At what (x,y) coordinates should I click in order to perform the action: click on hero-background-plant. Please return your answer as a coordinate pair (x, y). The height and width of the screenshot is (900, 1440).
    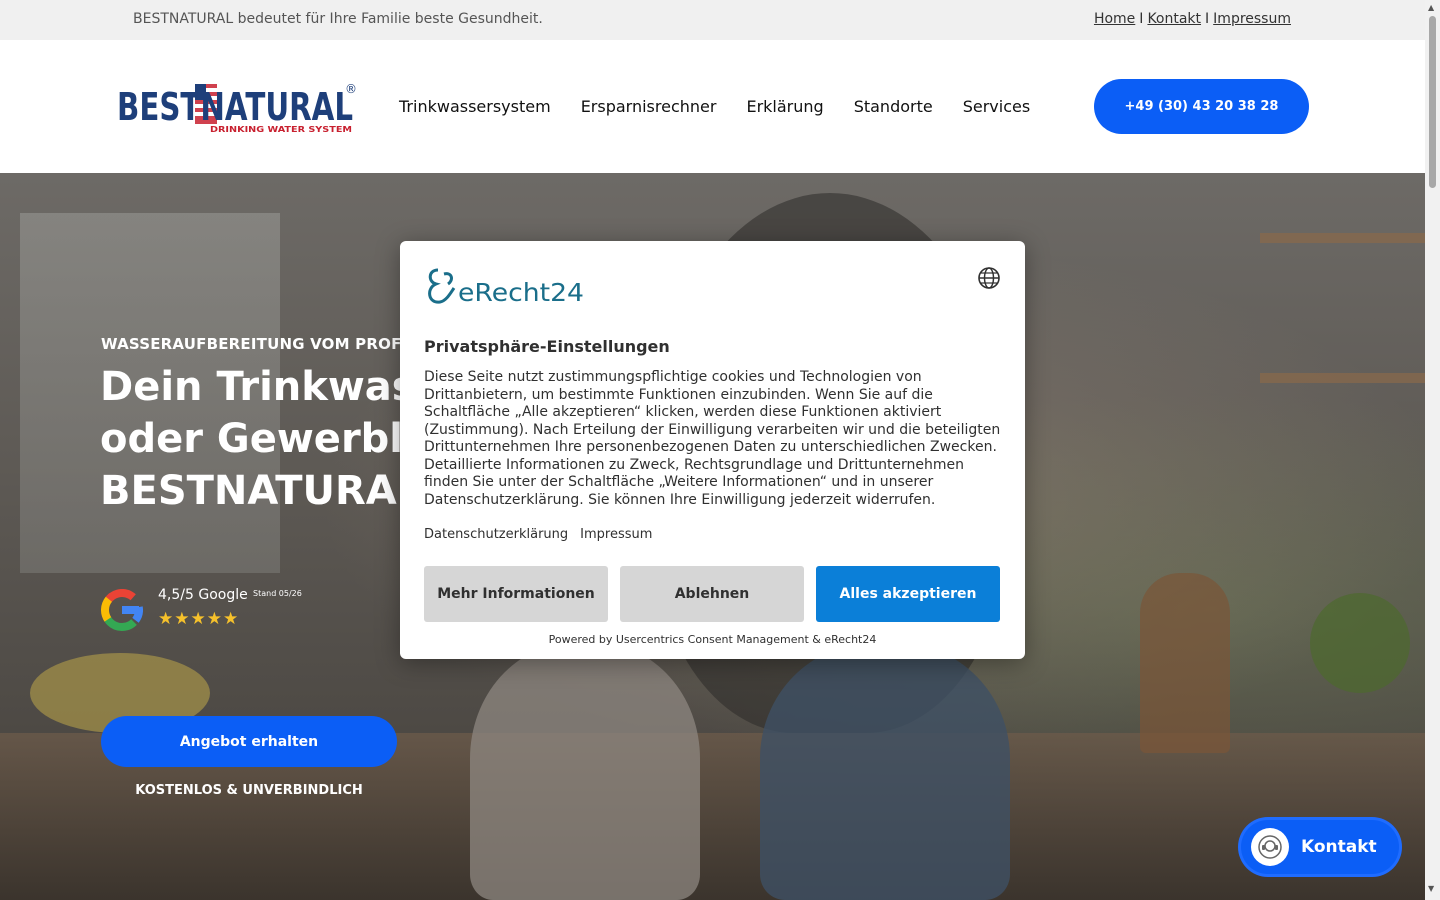
    Looking at the image, I should click on (1360, 643).